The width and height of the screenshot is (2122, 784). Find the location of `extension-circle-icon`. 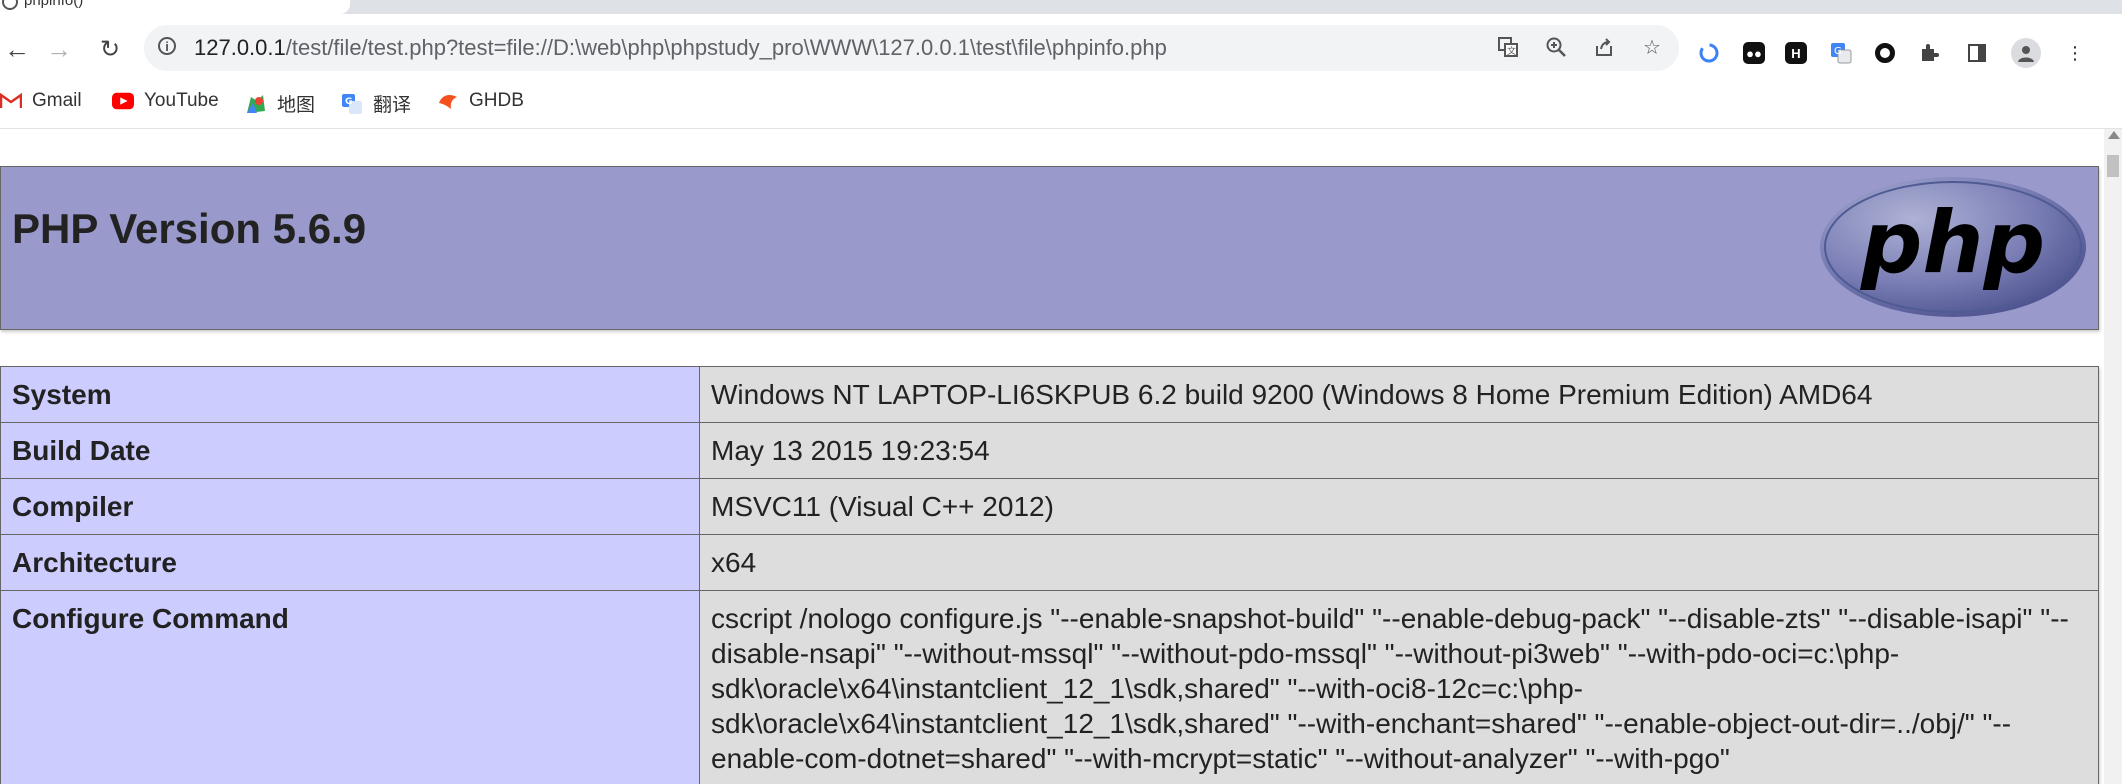

extension-circle-icon is located at coordinates (1885, 53).